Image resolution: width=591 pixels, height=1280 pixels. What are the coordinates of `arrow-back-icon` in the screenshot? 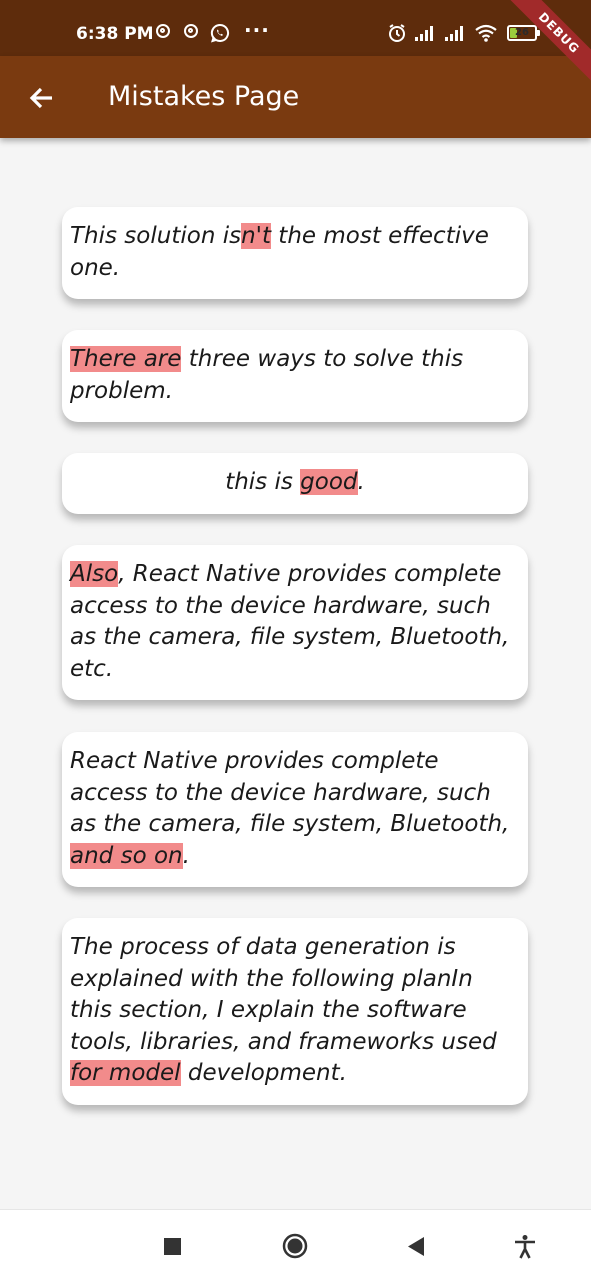 It's located at (40, 98).